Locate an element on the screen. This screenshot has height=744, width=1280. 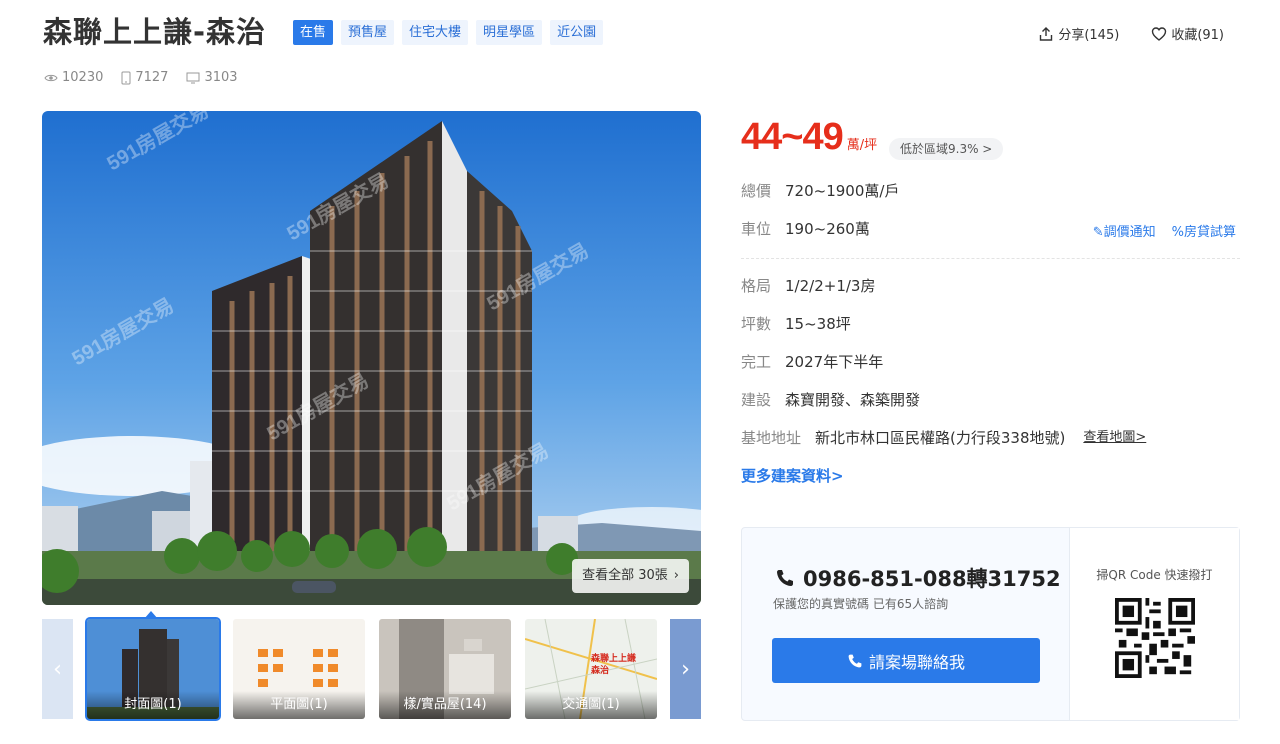
mobile-stat: 7127 is located at coordinates (144, 77).